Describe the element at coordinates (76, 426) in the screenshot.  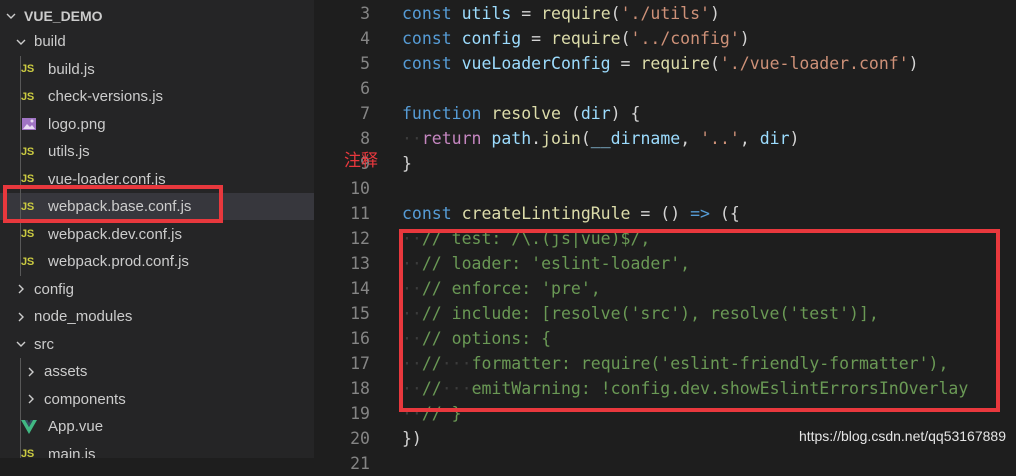
I see `tree-item-label: App.vue` at that location.